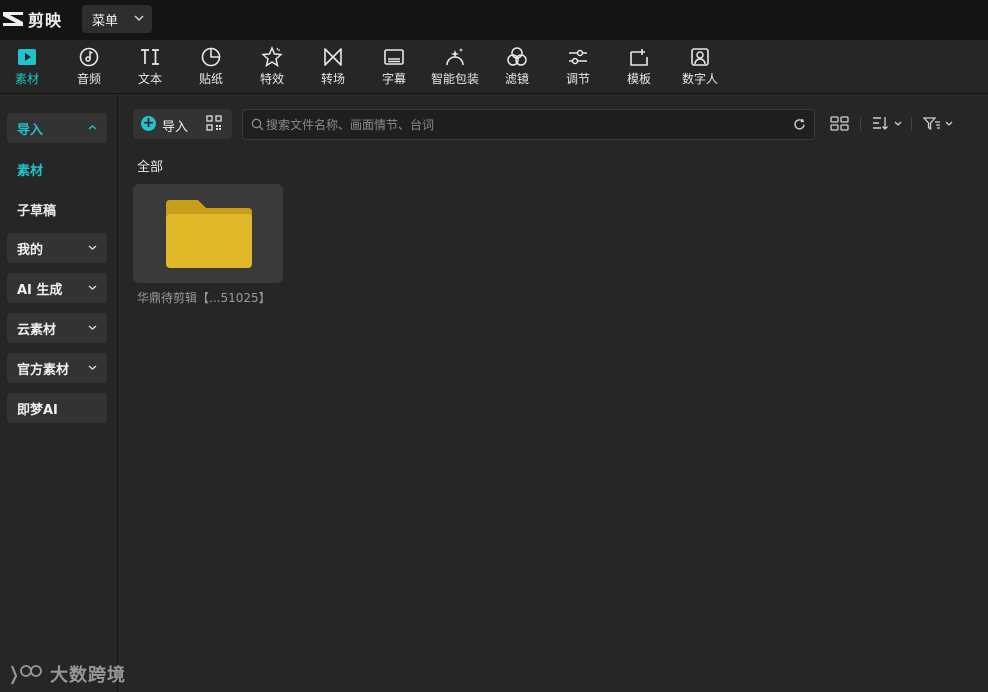 Image resolution: width=988 pixels, height=692 pixels. What do you see at coordinates (517, 56) in the screenshot?
I see `filter-icon` at bounding box center [517, 56].